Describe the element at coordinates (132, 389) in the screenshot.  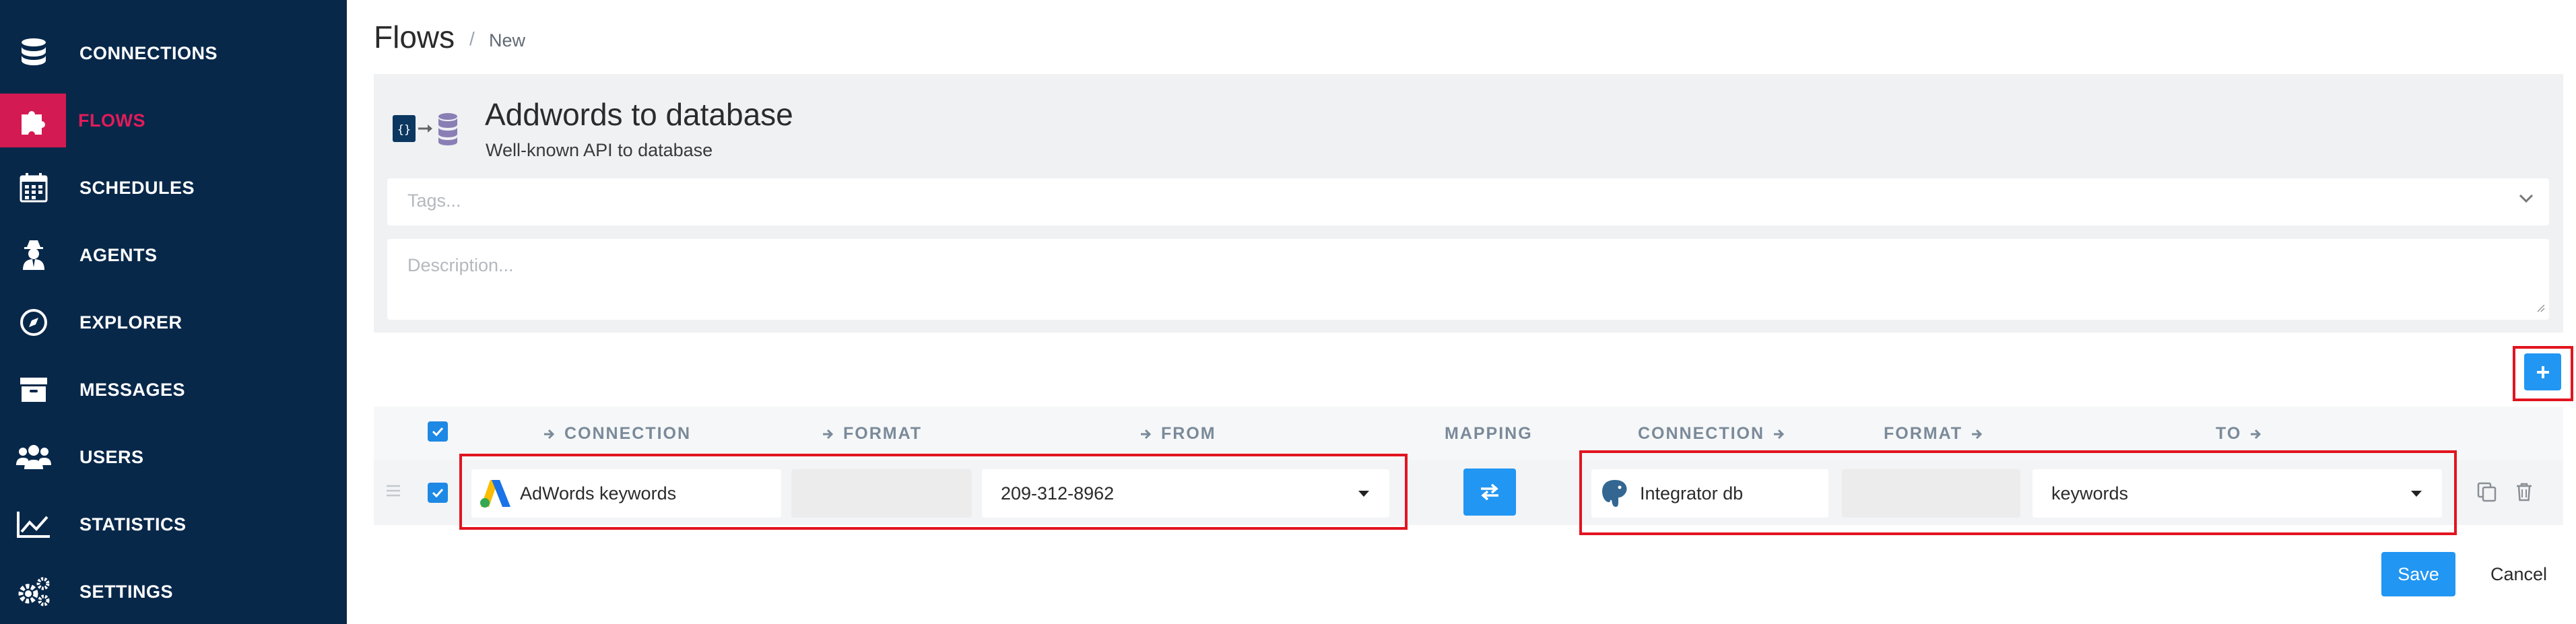
I see `sidebar-item-label: MESSAGES` at that location.